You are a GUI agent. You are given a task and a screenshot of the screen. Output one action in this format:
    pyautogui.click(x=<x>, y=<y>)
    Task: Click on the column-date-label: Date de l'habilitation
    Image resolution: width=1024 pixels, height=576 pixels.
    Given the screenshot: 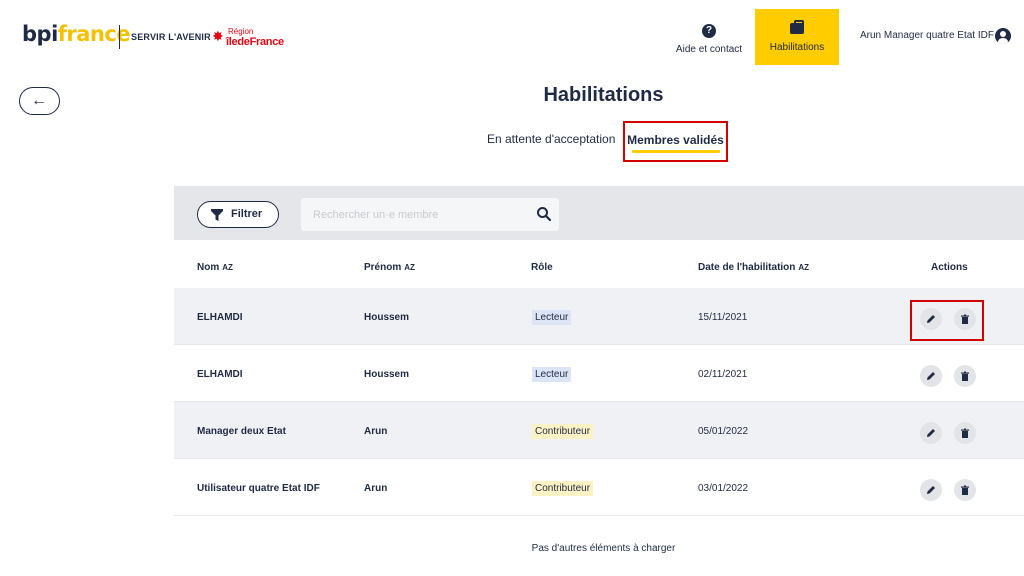 What is the action you would take?
    pyautogui.click(x=747, y=267)
    